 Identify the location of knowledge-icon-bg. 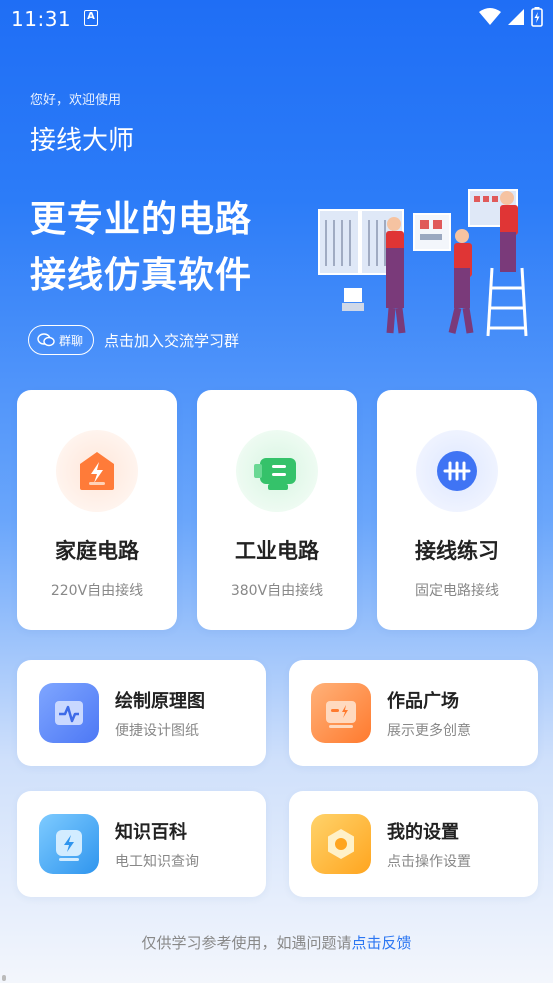
(69, 844).